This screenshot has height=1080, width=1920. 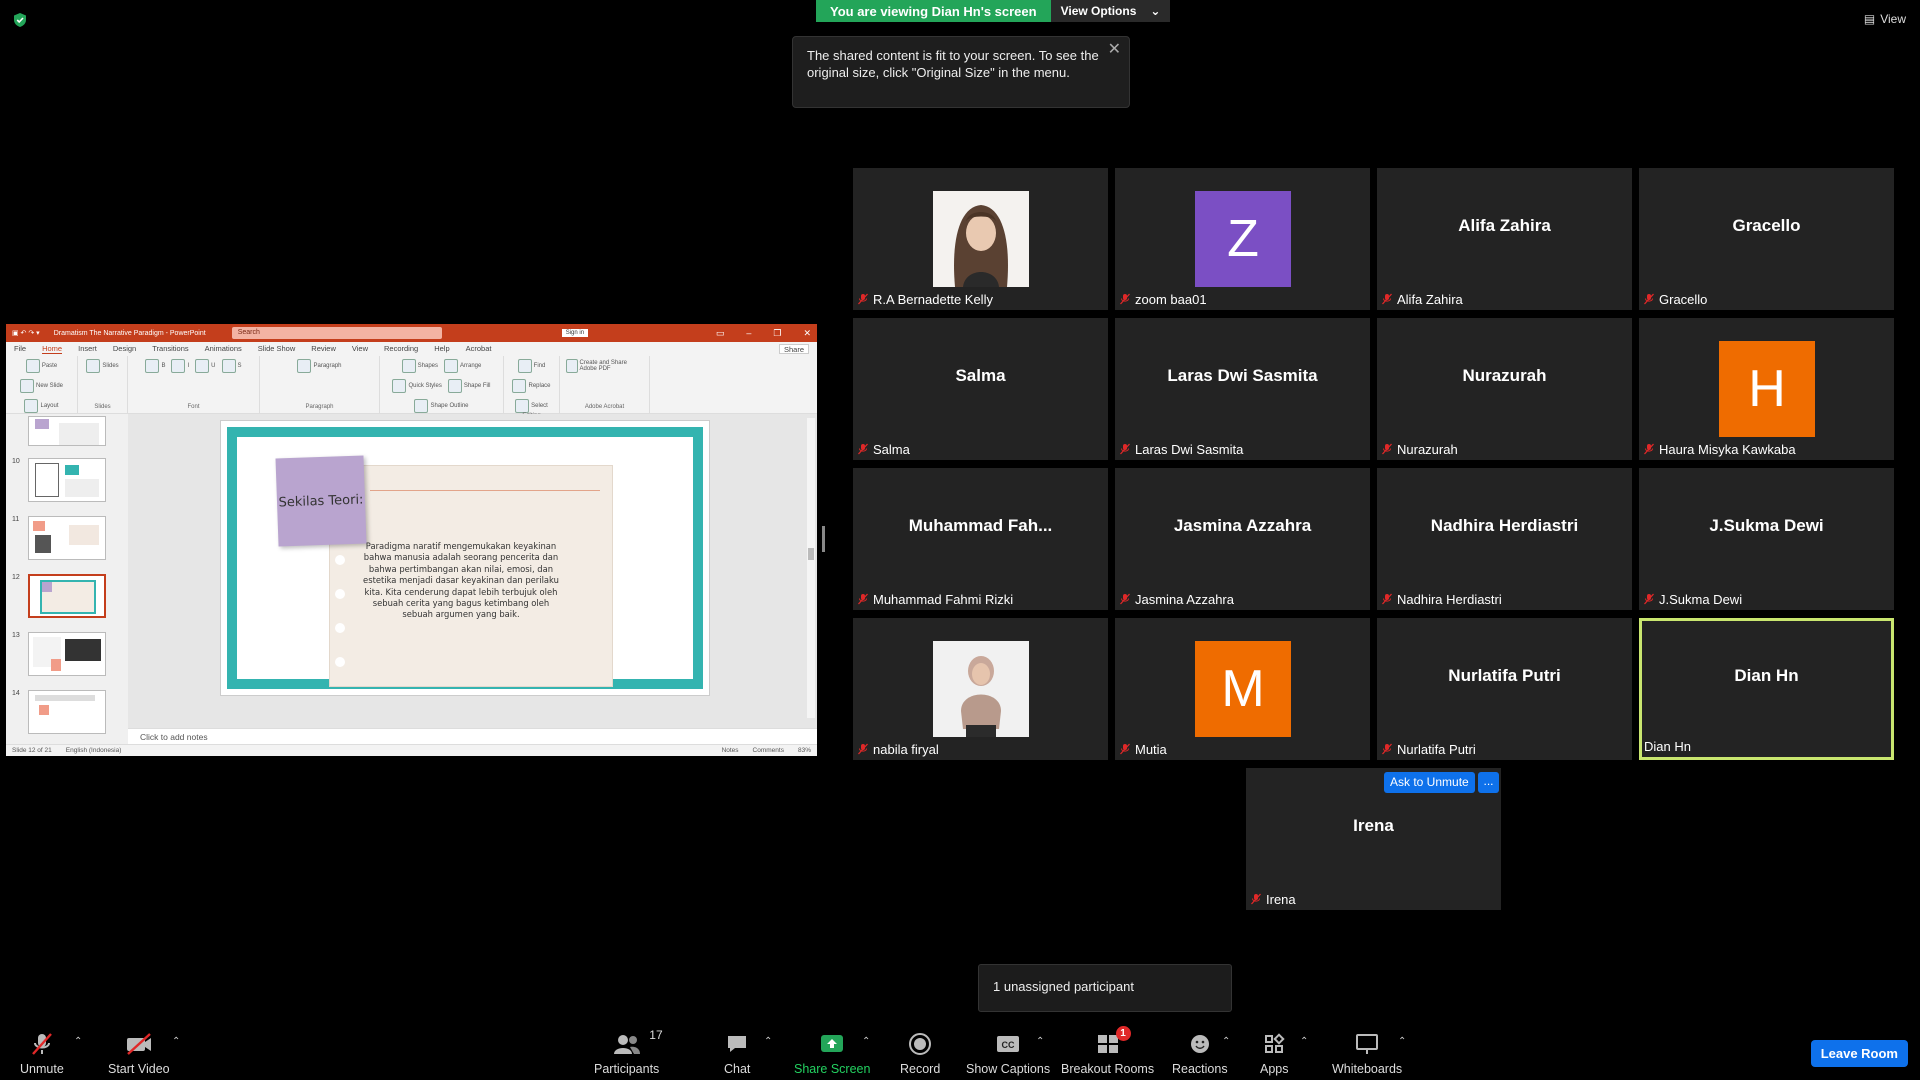 What do you see at coordinates (1504, 539) in the screenshot?
I see `participant-tile: Nadhira Herdiastri Nadhira Herdiastri` at bounding box center [1504, 539].